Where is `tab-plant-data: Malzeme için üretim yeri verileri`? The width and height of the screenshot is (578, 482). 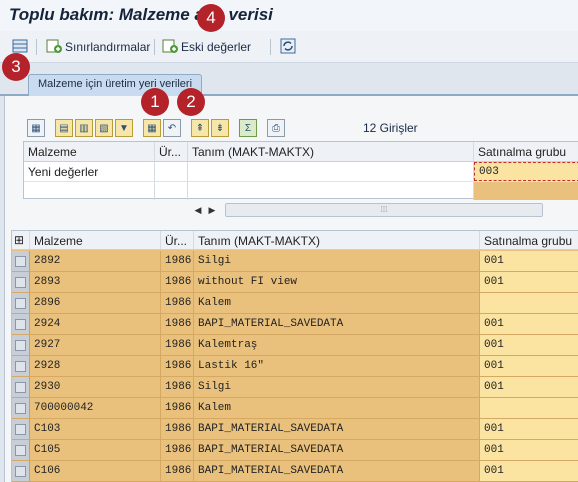 tab-plant-data: Malzeme için üretim yeri verileri is located at coordinates (115, 85).